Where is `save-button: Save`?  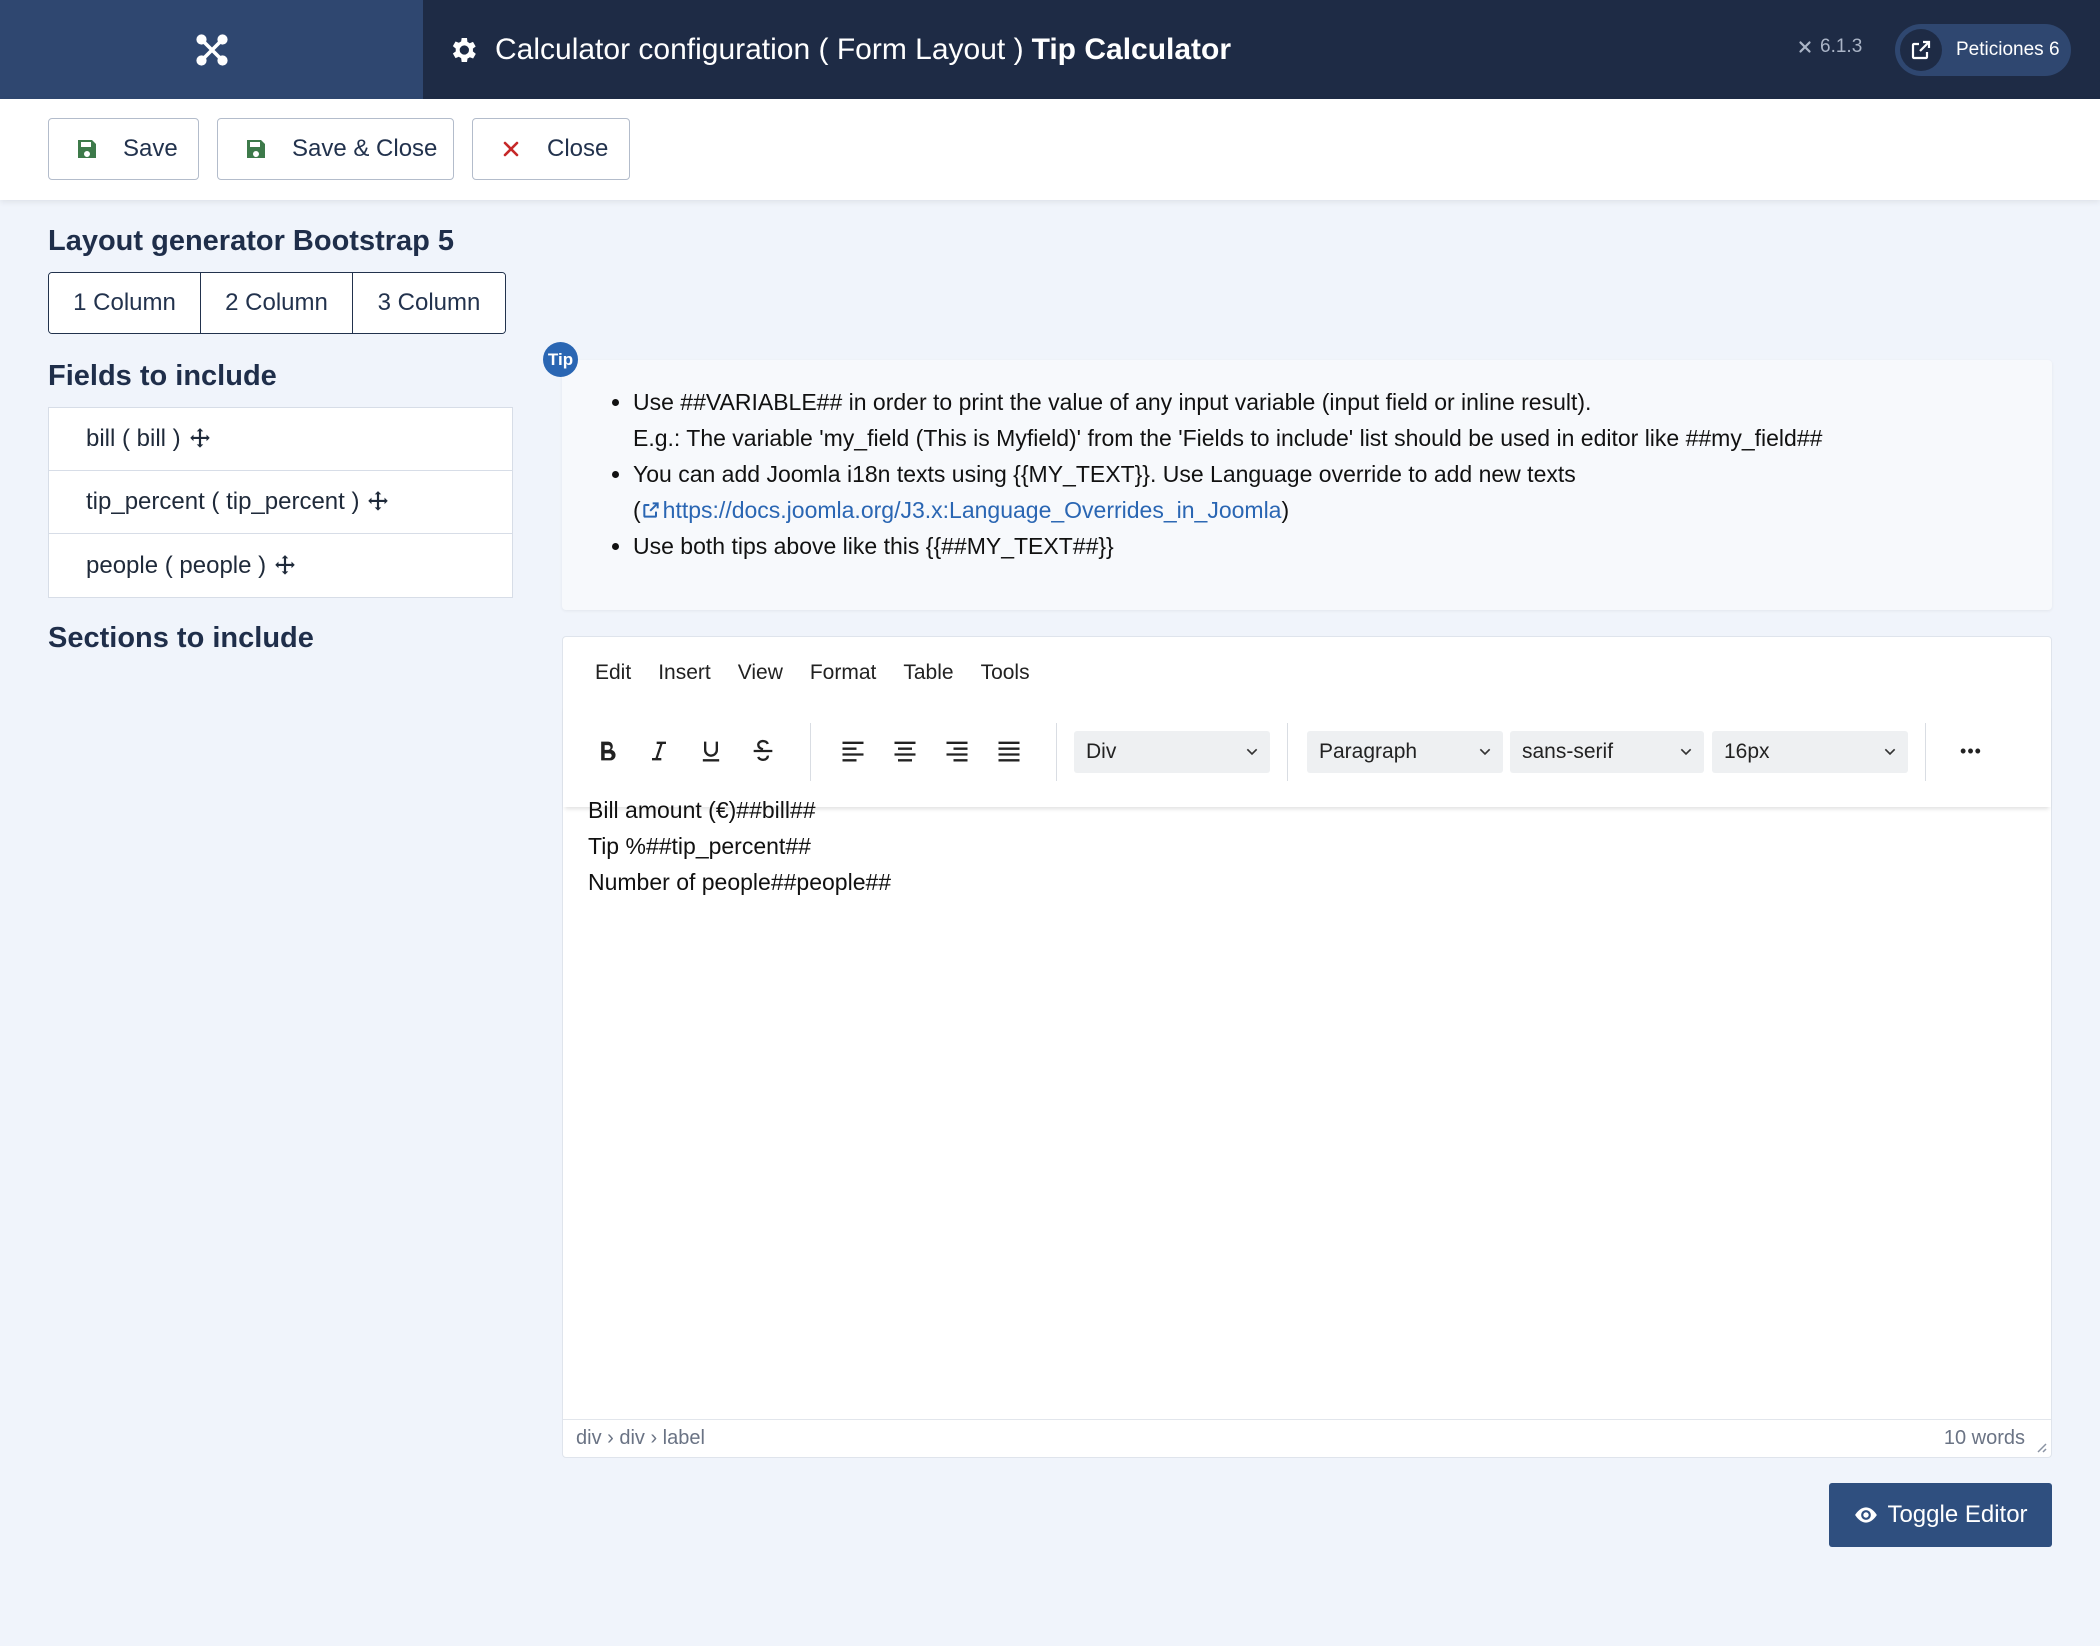 save-button: Save is located at coordinates (123, 149).